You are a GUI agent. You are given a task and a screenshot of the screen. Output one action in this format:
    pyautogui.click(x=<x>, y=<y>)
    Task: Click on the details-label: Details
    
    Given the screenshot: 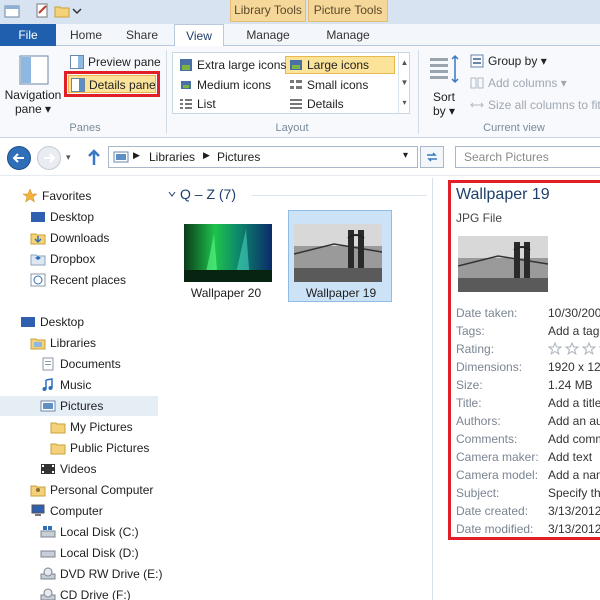 What is the action you would take?
    pyautogui.click(x=325, y=104)
    